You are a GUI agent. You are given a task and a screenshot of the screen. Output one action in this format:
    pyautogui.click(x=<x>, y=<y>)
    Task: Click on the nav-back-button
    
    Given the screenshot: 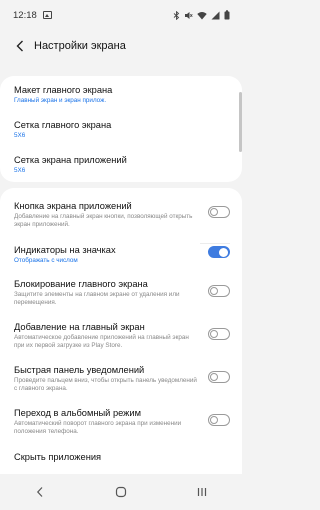 What is the action you would take?
    pyautogui.click(x=40, y=492)
    